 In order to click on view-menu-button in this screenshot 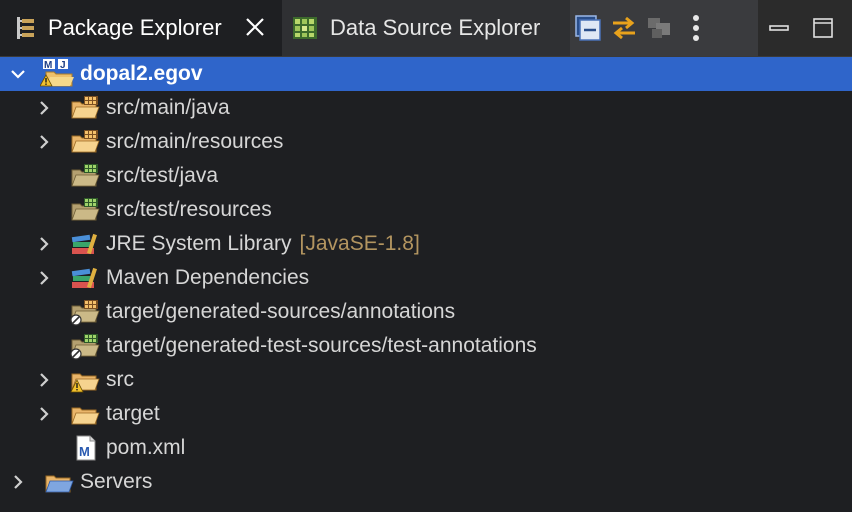, I will do `click(696, 28)`.